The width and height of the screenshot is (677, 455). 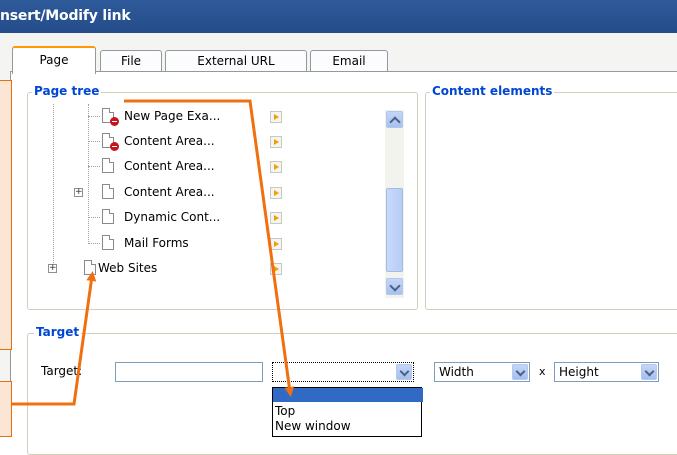 What do you see at coordinates (58, 332) in the screenshot?
I see `target-legend: Target` at bounding box center [58, 332].